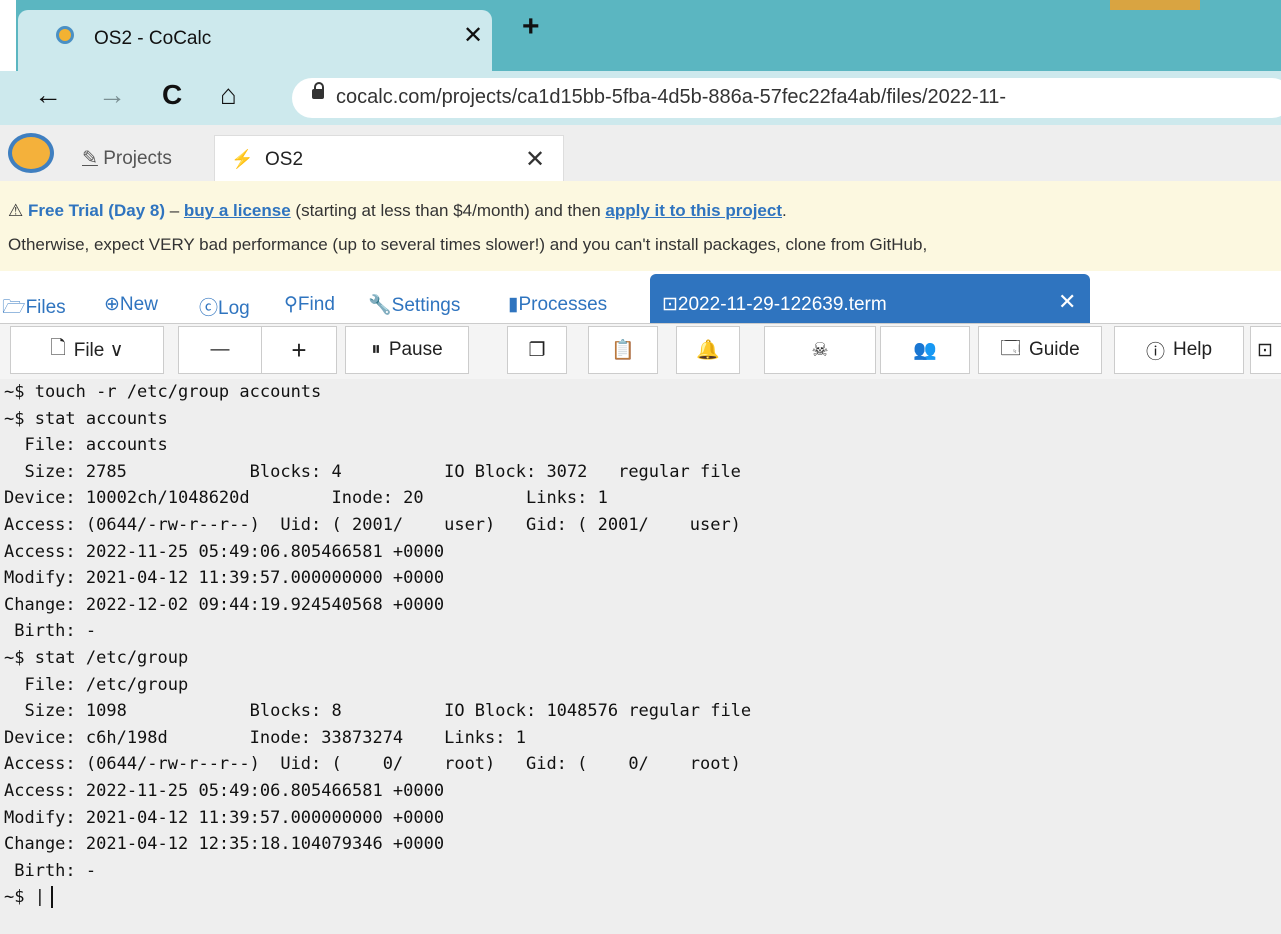 This screenshot has height=934, width=1281. Describe the element at coordinates (86, 445) in the screenshot. I see `terminal-line: File: accounts` at that location.